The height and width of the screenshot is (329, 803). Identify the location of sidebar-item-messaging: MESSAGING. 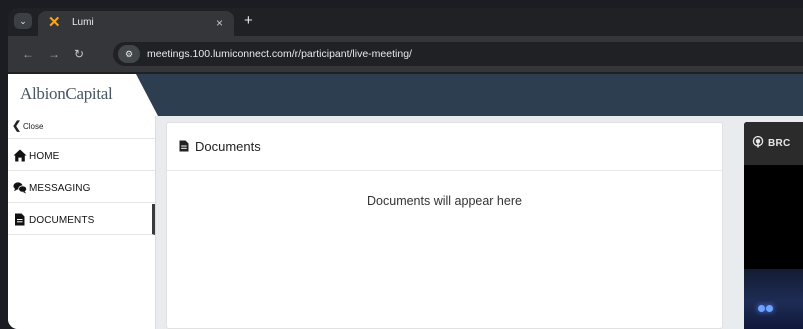
(81, 187).